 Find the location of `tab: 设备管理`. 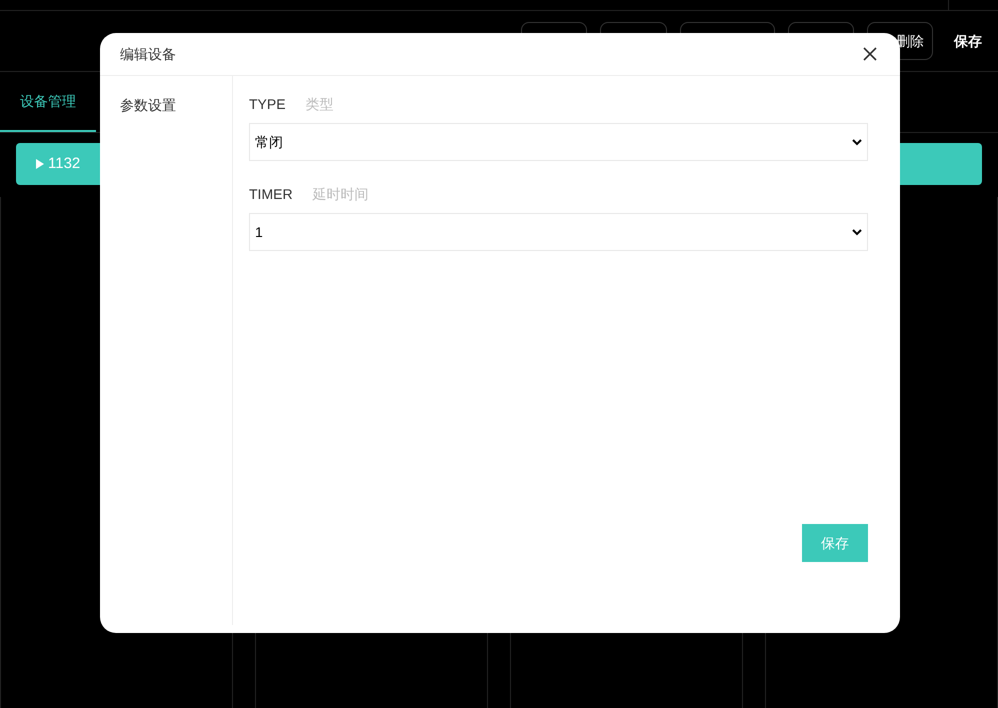

tab: 设备管理 is located at coordinates (48, 102).